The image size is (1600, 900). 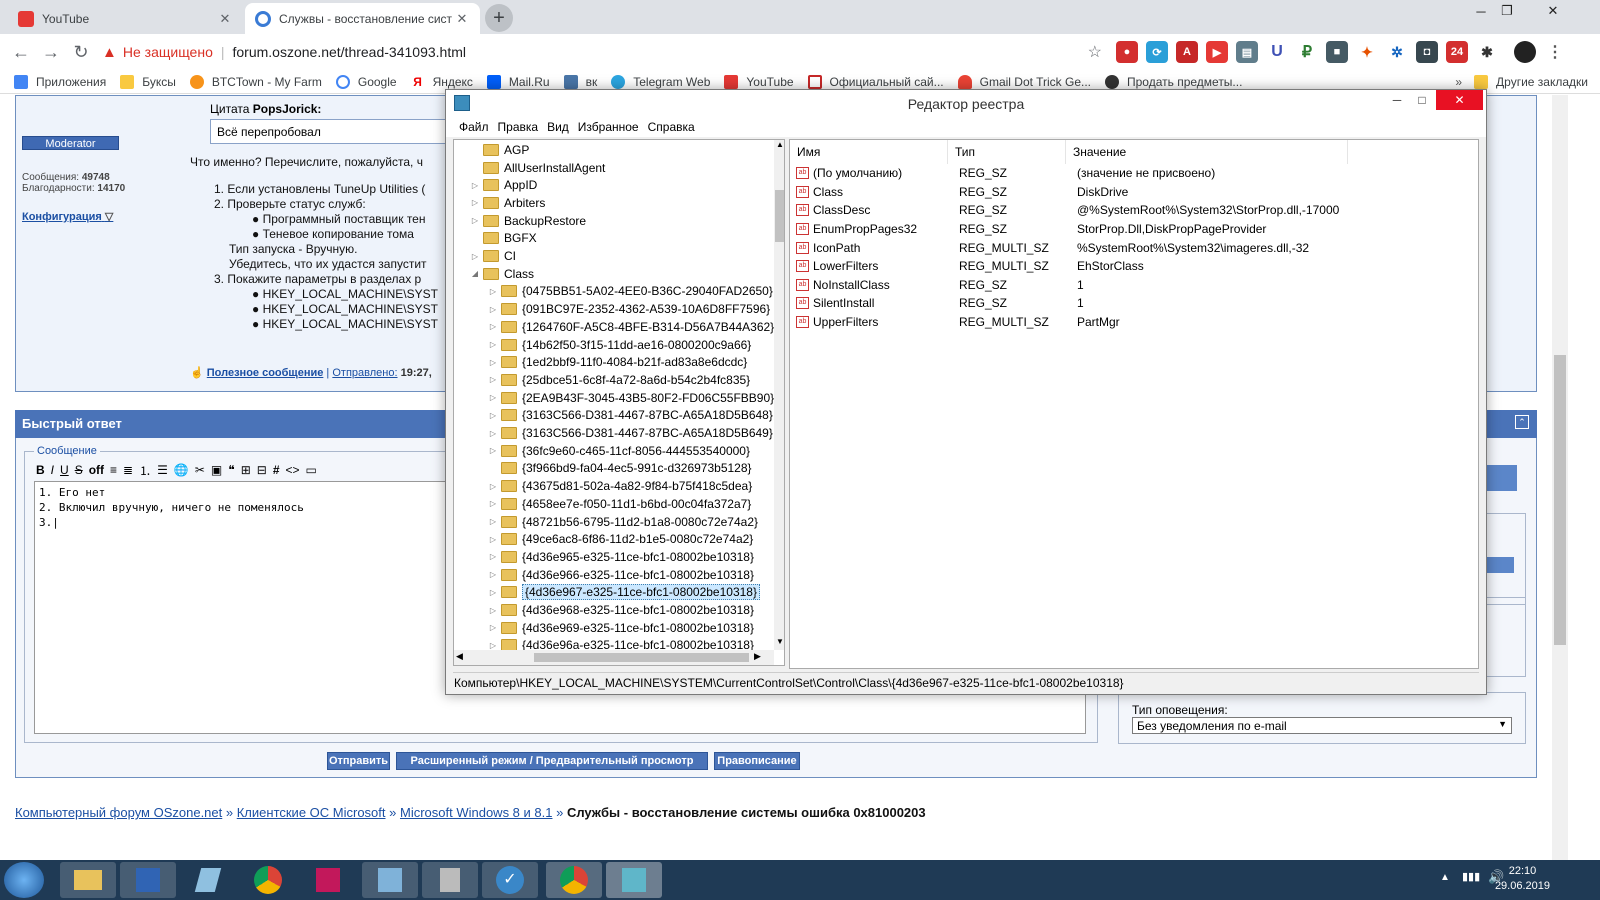 What do you see at coordinates (1157, 52) in the screenshot?
I see `extension-icon: ⟳` at bounding box center [1157, 52].